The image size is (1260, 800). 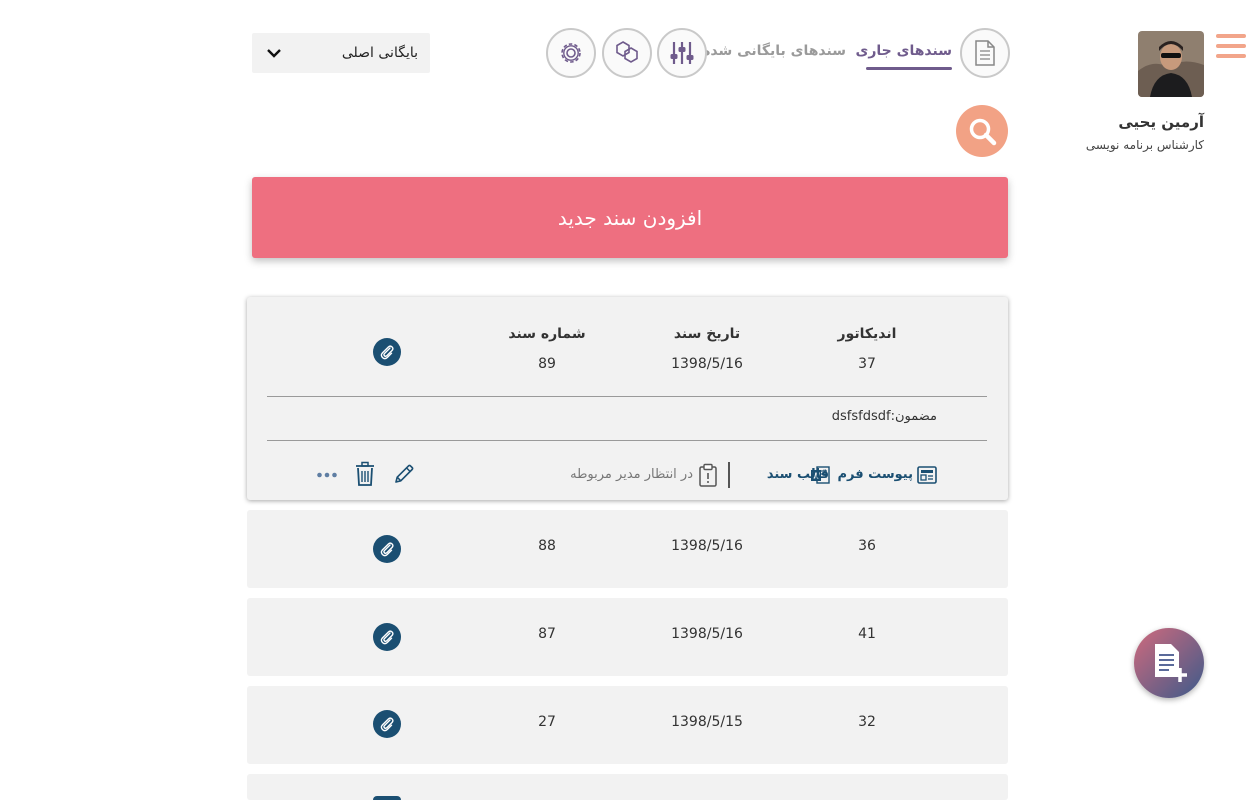 What do you see at coordinates (861, 416) in the screenshot?
I see `subject-value: dsfsfdsdf` at bounding box center [861, 416].